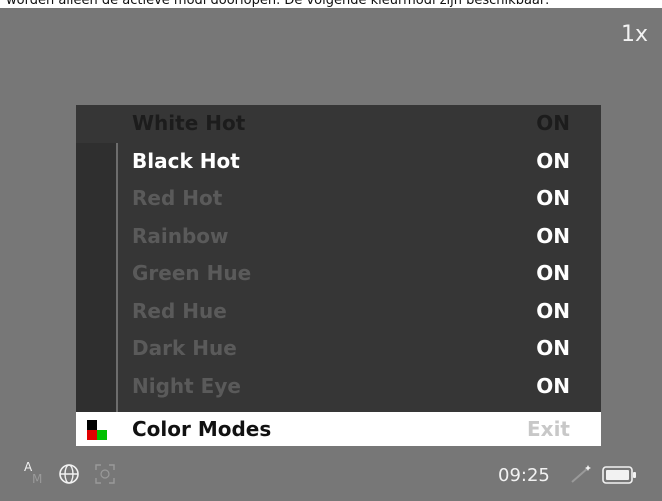 This screenshot has height=501, width=662. What do you see at coordinates (338, 429) in the screenshot?
I see `menu-footer-color-modes: Color Modes Exit` at bounding box center [338, 429].